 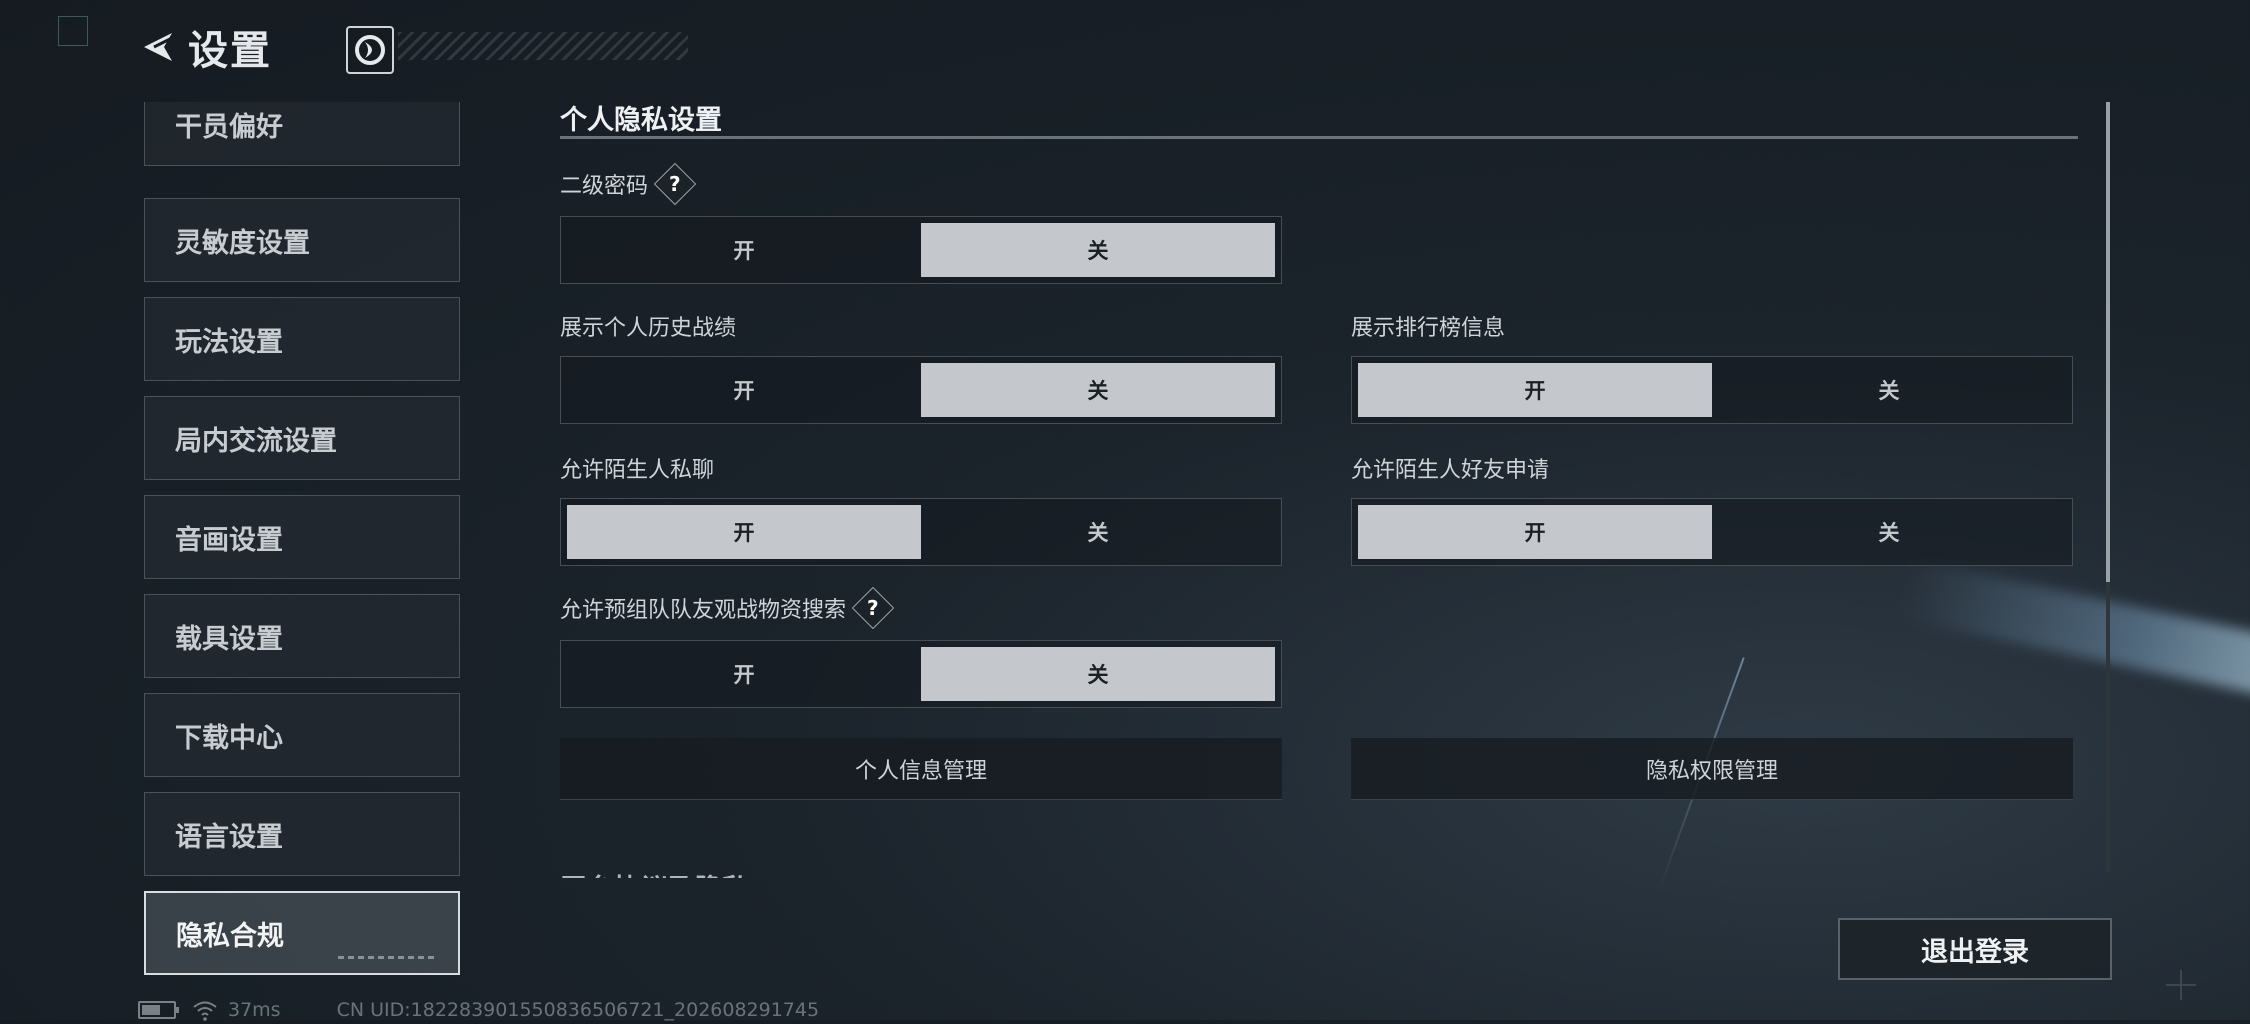 I want to click on sidebar-item-label: 干员偏好, so click(x=229, y=127).